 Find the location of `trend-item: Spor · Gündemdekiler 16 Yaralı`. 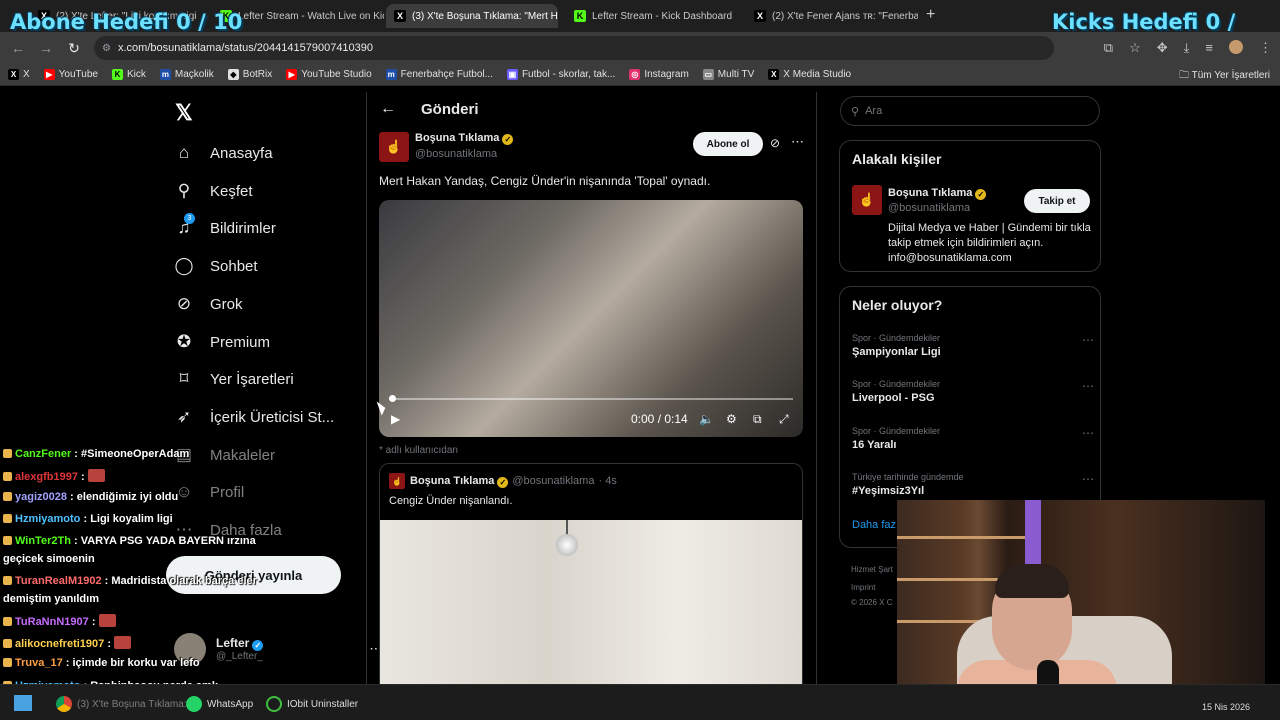

trend-item: Spor · Gündemdekiler 16 Yaralı is located at coordinates (896, 438).